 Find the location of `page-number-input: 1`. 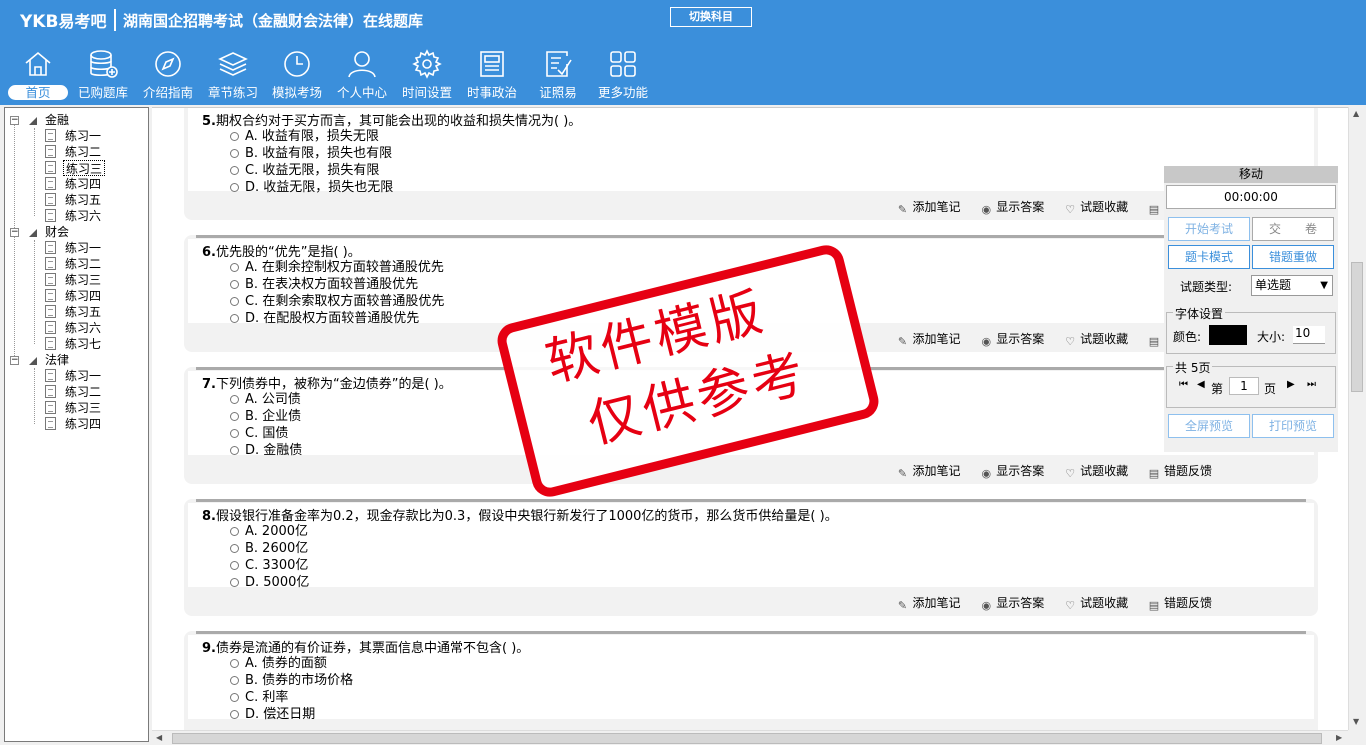

page-number-input: 1 is located at coordinates (1244, 386).